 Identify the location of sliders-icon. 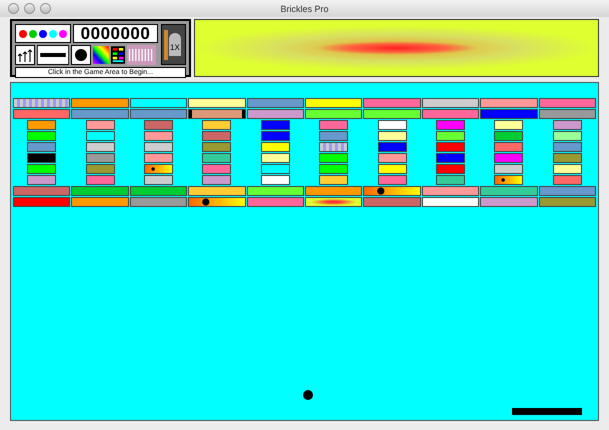
(25, 55).